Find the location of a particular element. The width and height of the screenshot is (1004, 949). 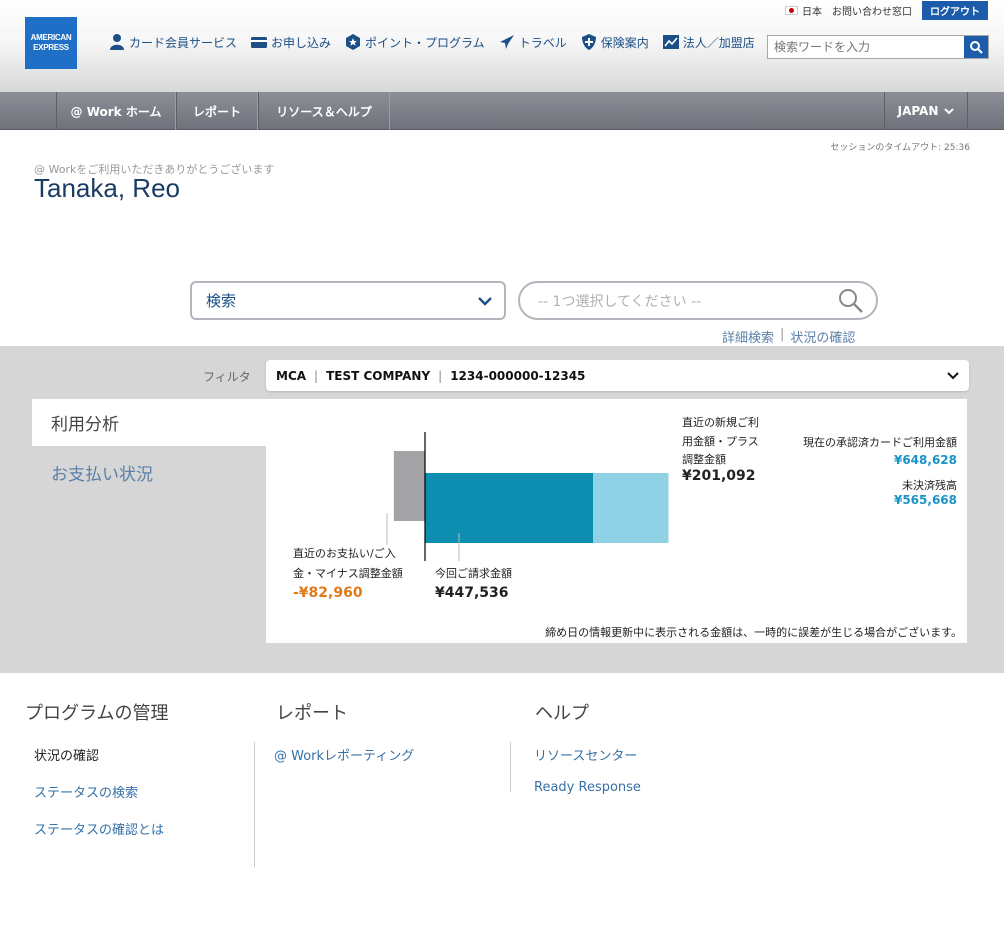

footer-program-title: プログラムの管理 is located at coordinates (97, 713).